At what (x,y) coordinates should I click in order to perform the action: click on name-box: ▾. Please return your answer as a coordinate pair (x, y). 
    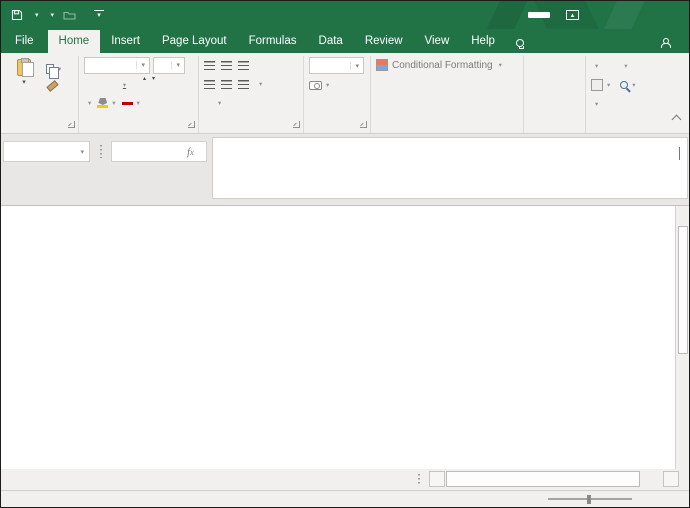
    Looking at the image, I should click on (46, 151).